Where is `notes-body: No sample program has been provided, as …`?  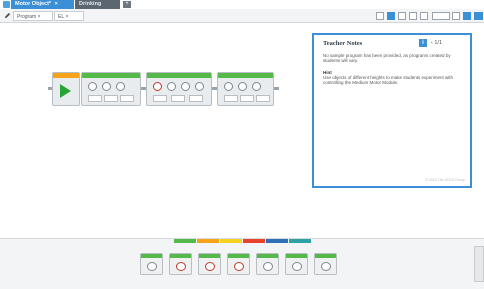
notes-body: No sample program has been provided, as … is located at coordinates (393, 69).